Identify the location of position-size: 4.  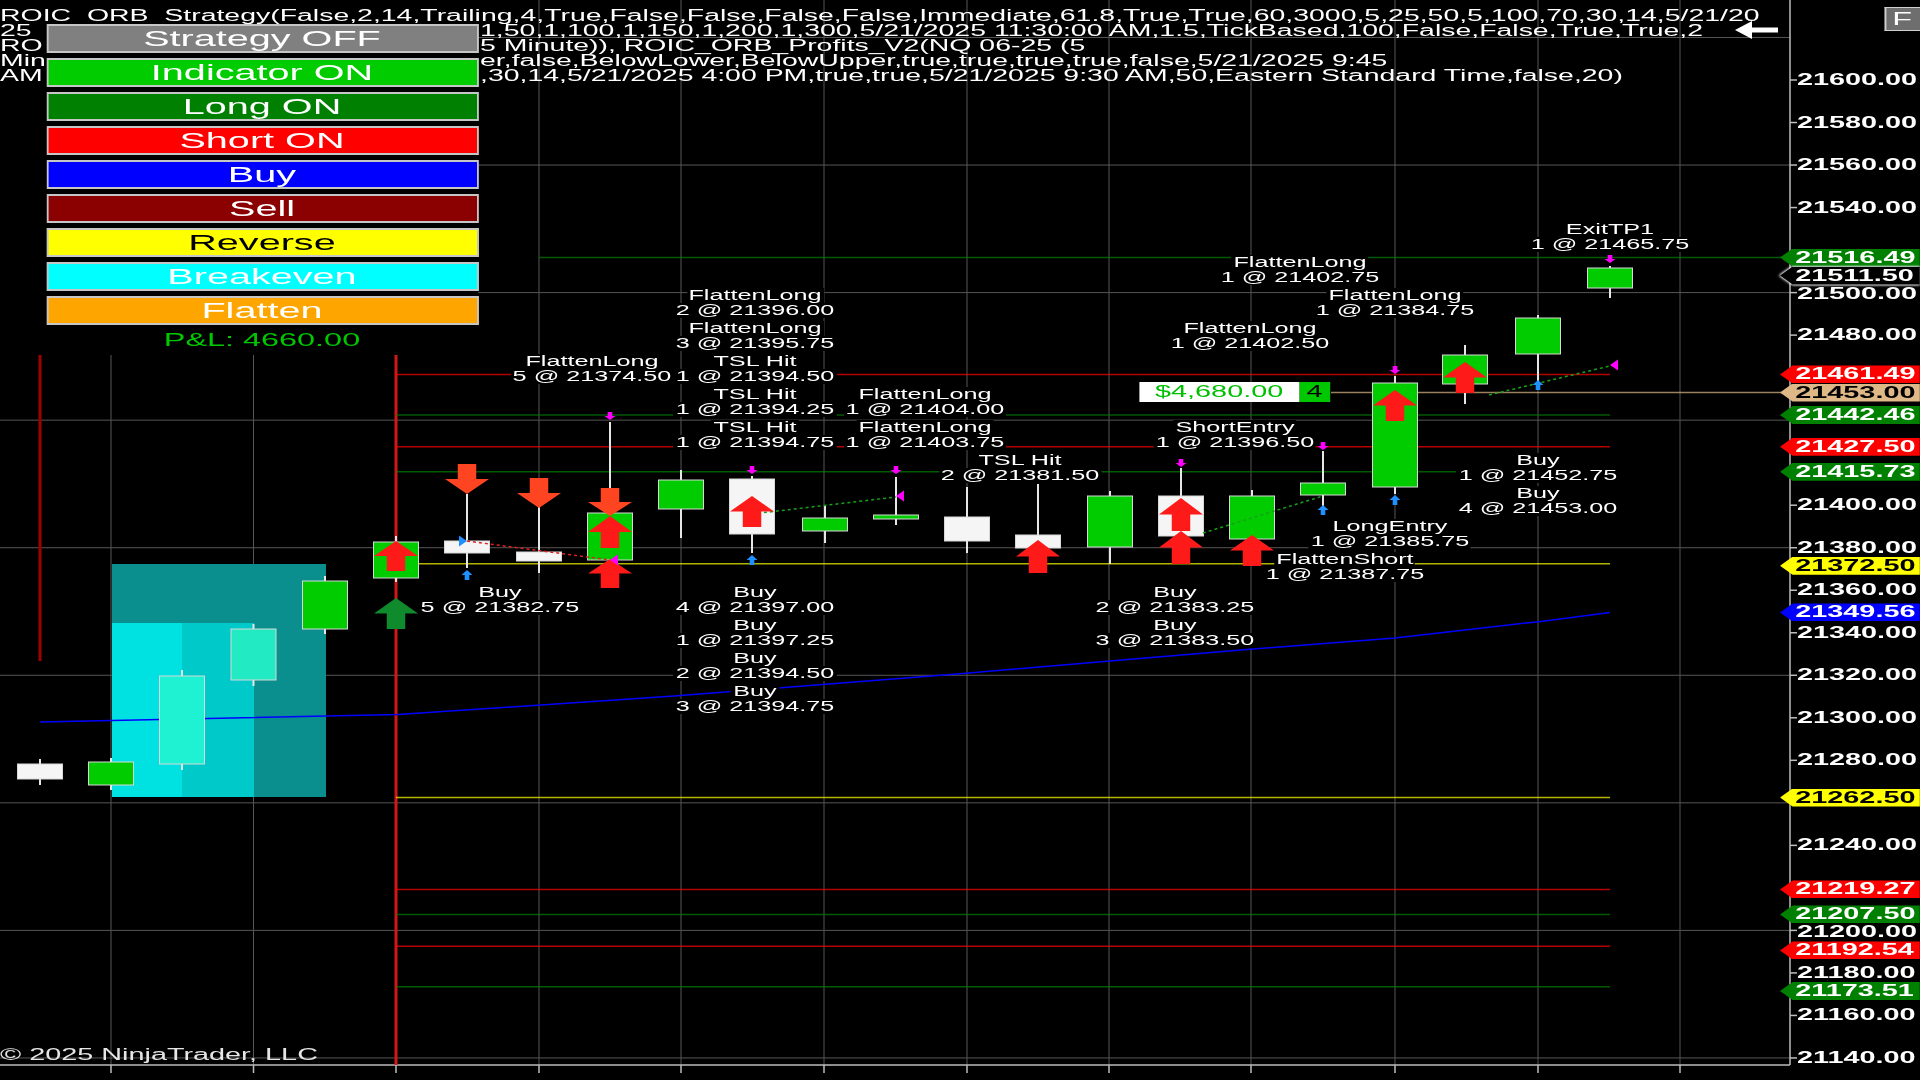
(1314, 392).